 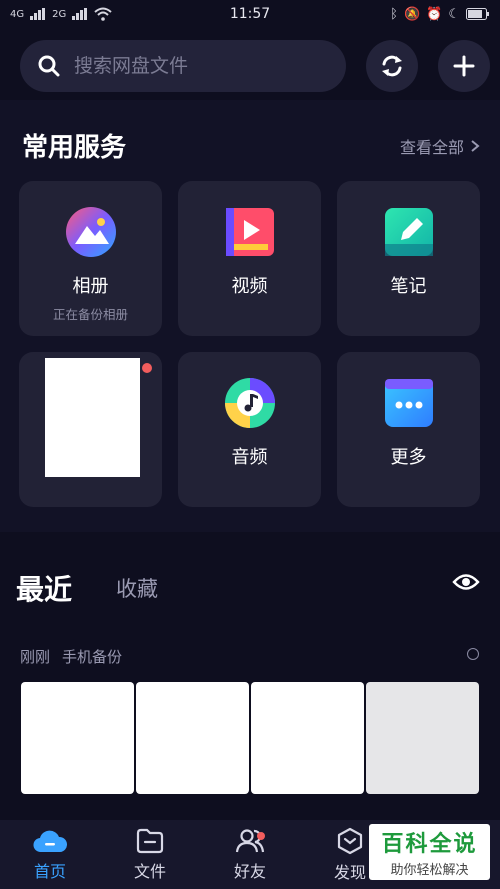 What do you see at coordinates (35, 657) in the screenshot?
I see `recent-time: 刚刚` at bounding box center [35, 657].